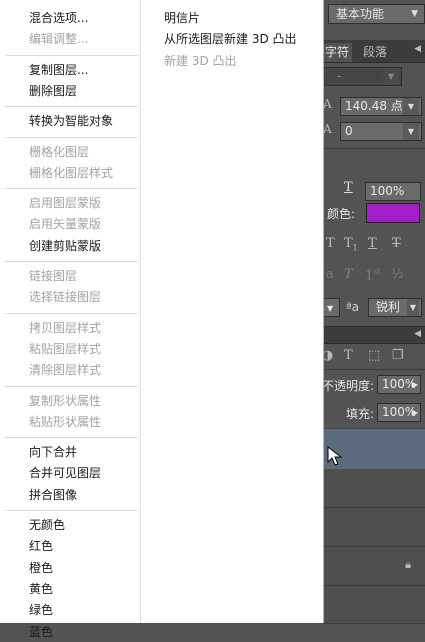 This screenshot has width=425, height=642. Describe the element at coordinates (348, 274) in the screenshot. I see `swash-icon: T` at that location.